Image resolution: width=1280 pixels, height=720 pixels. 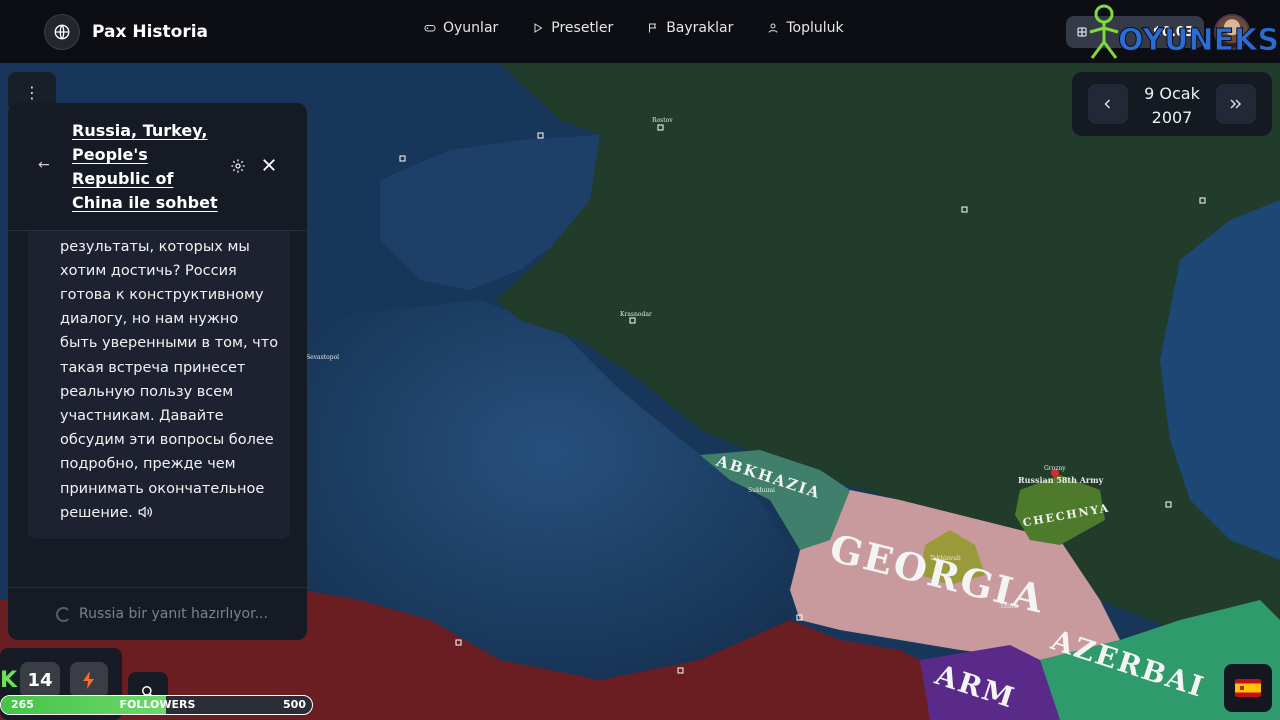 I want to click on chevron-left-icon, so click(x=1107, y=104).